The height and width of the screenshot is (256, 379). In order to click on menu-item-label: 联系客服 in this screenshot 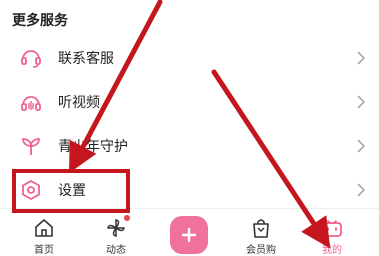, I will do `click(86, 59)`.